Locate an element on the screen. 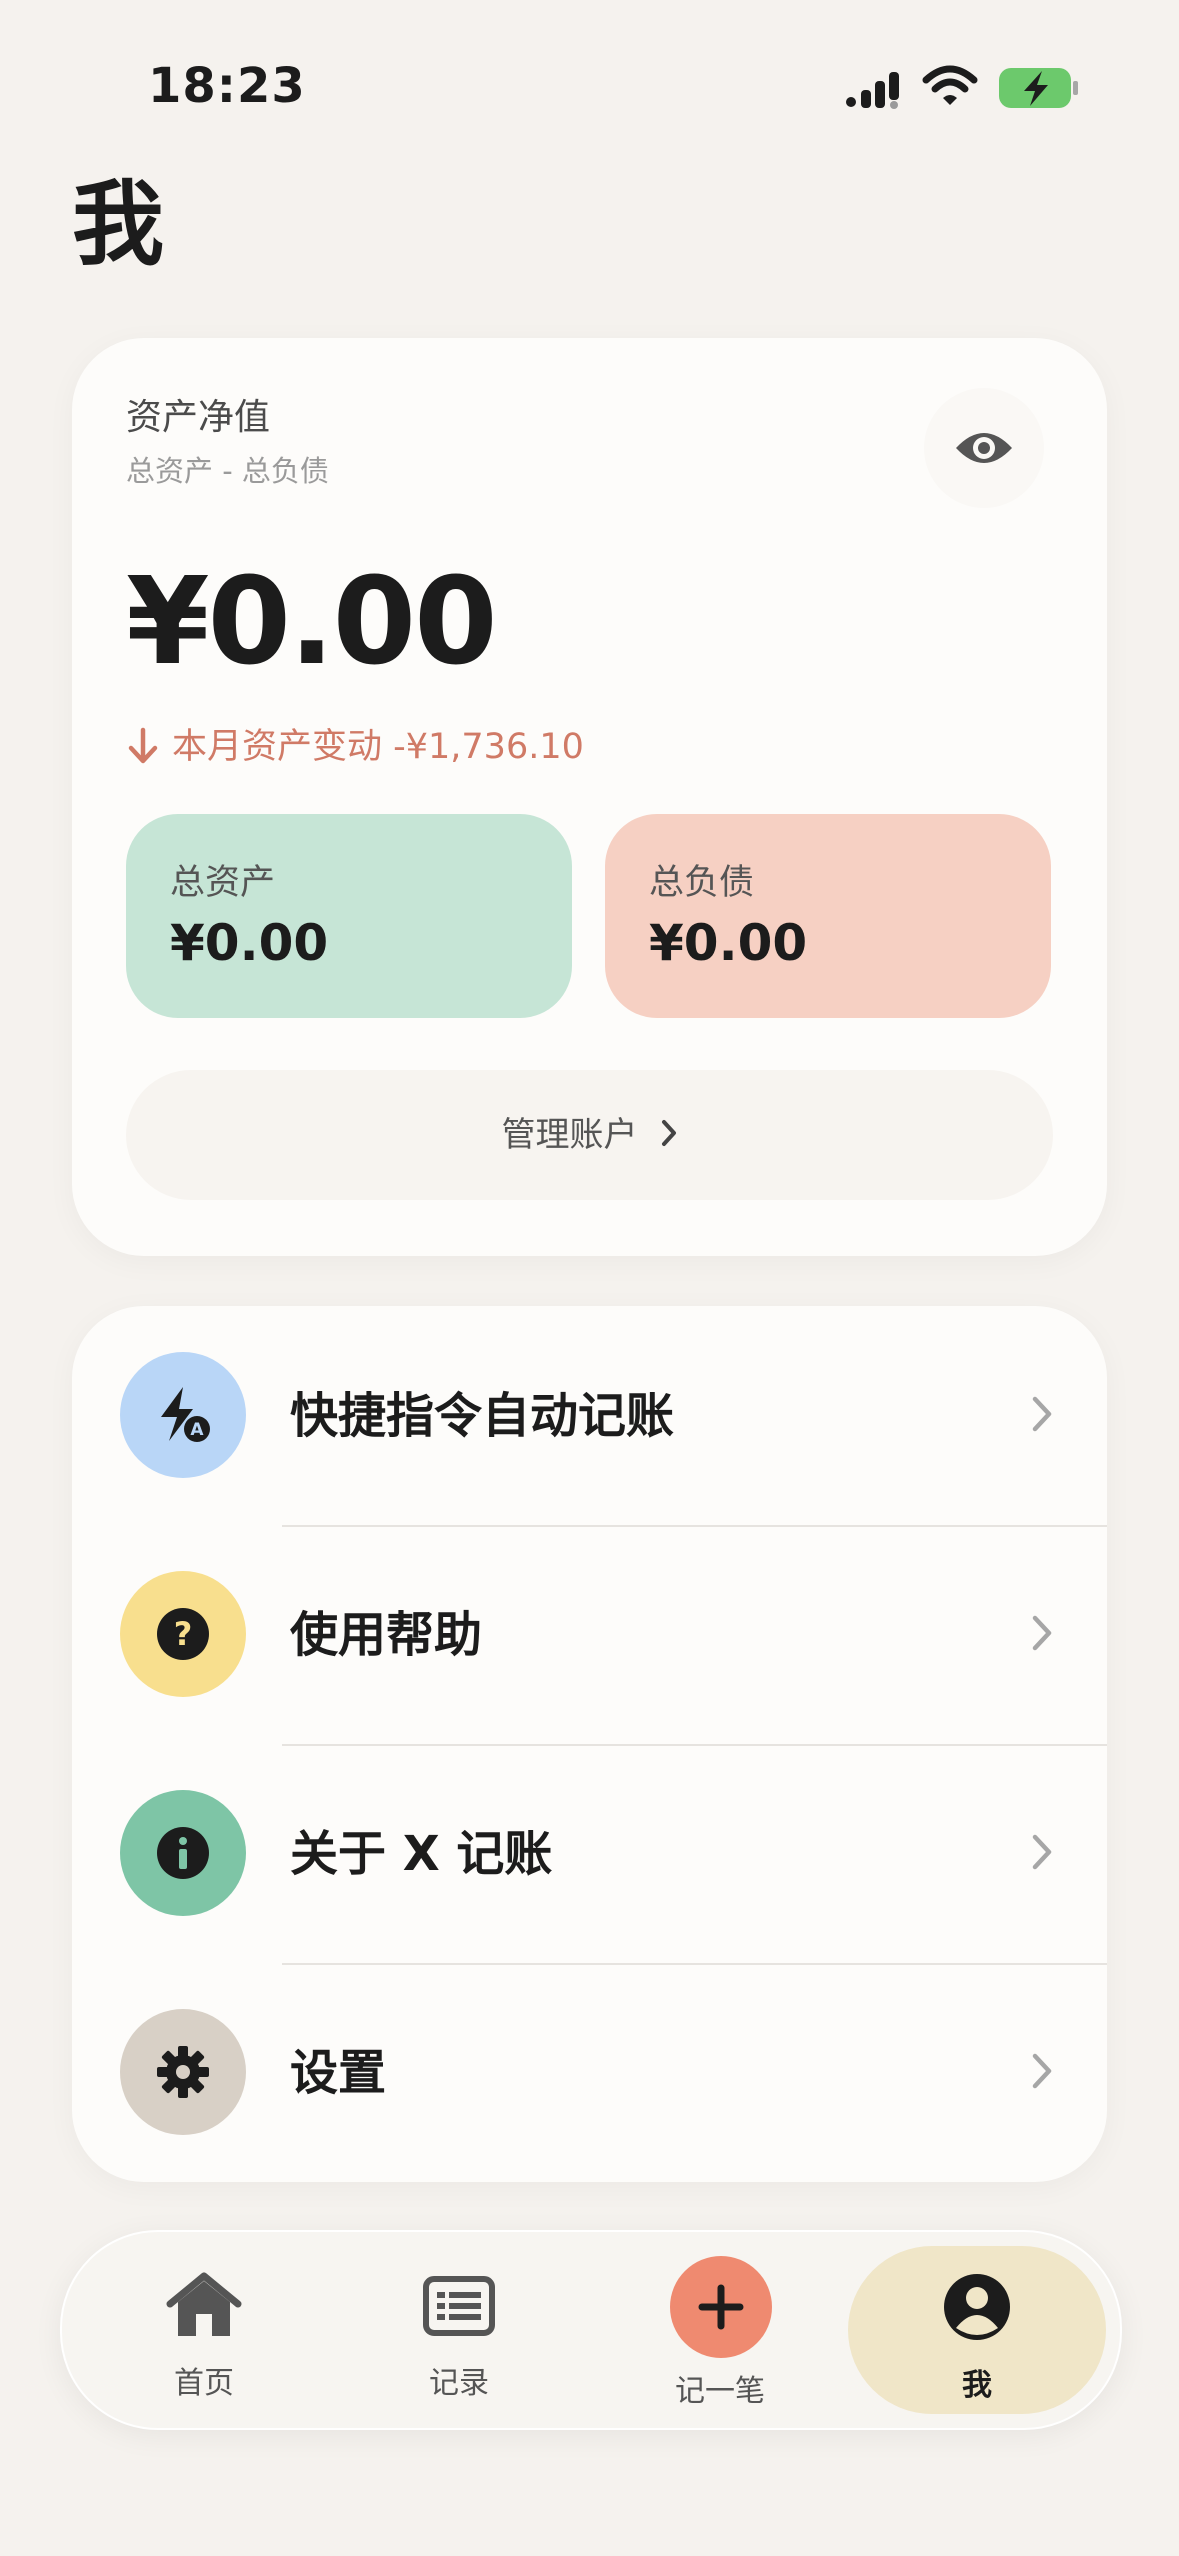  add-button is located at coordinates (721, 2307).